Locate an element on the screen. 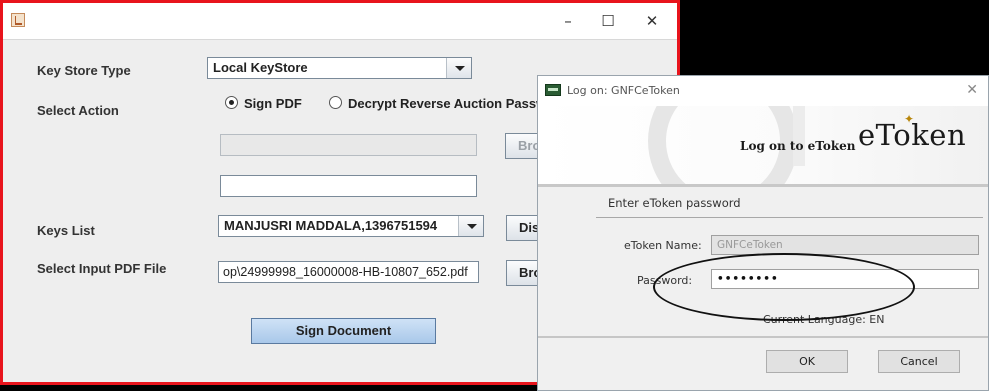 The image size is (989, 391). radio-sign-pdf: Sign PDF is located at coordinates (263, 103).